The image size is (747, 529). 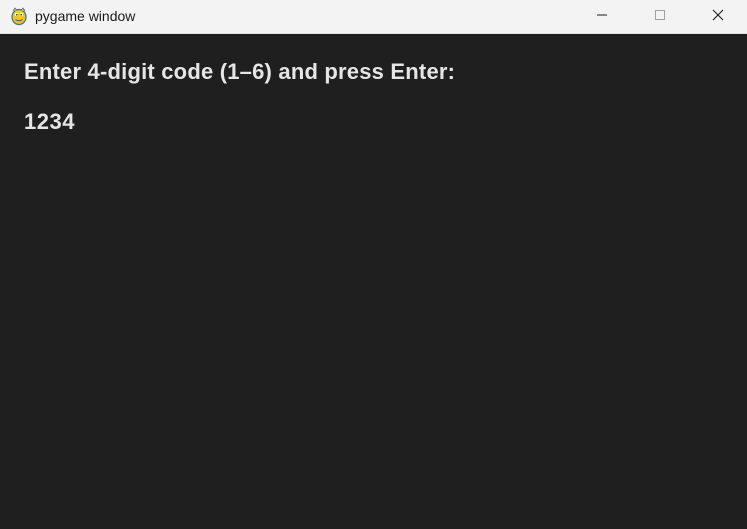 What do you see at coordinates (85, 16) in the screenshot?
I see `window-title: pygame window` at bounding box center [85, 16].